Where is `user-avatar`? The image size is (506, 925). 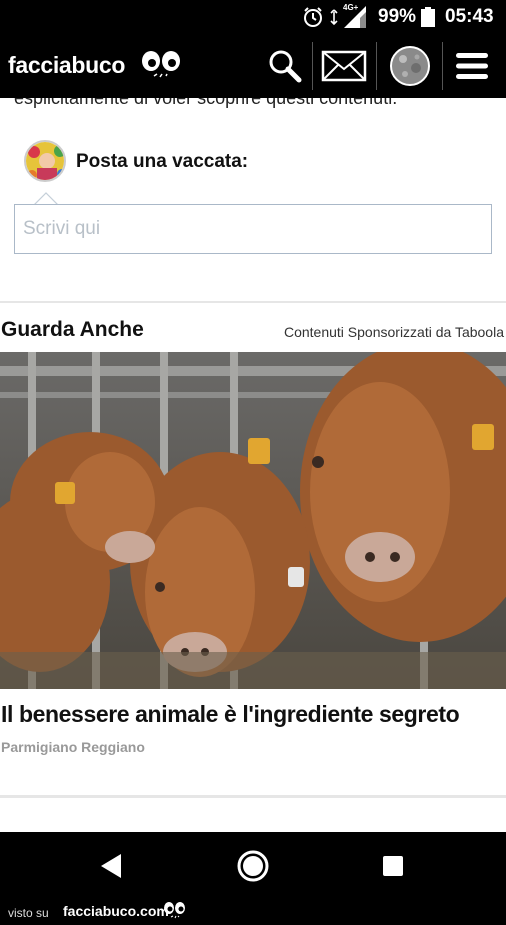 user-avatar is located at coordinates (45, 161).